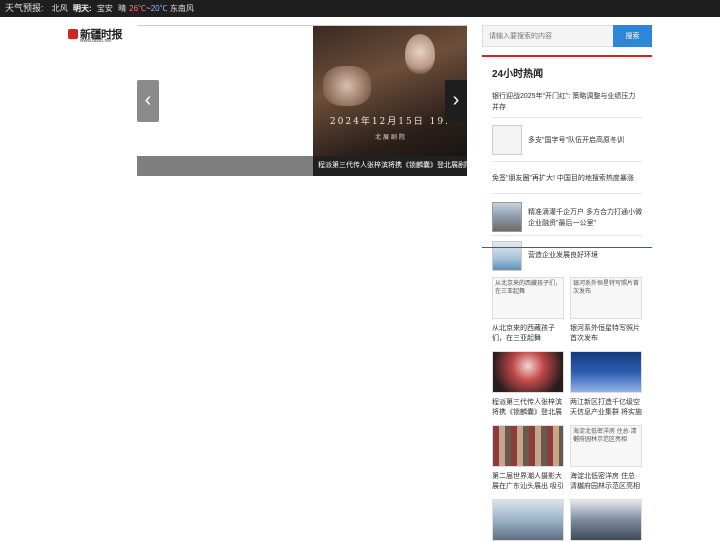 This screenshot has width=720, height=541. I want to click on slide-blank, so click(225, 91).